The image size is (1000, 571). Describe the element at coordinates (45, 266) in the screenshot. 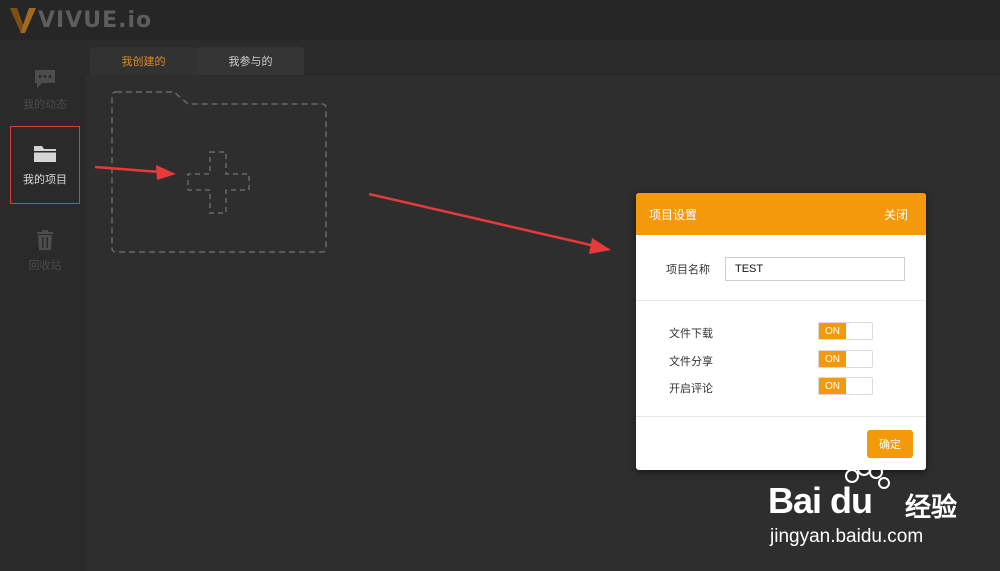

I see `sidebar-item-label: 回收站` at that location.